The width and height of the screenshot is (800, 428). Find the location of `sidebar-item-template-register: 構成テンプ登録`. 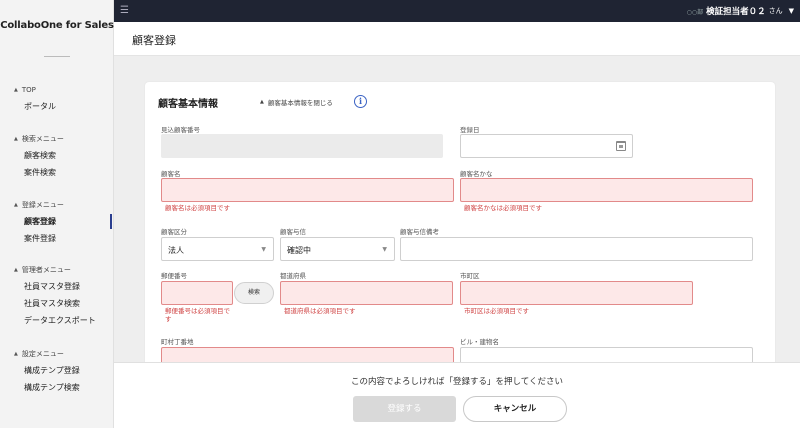

sidebar-item-template-register: 構成テンプ登録 is located at coordinates (57, 370).